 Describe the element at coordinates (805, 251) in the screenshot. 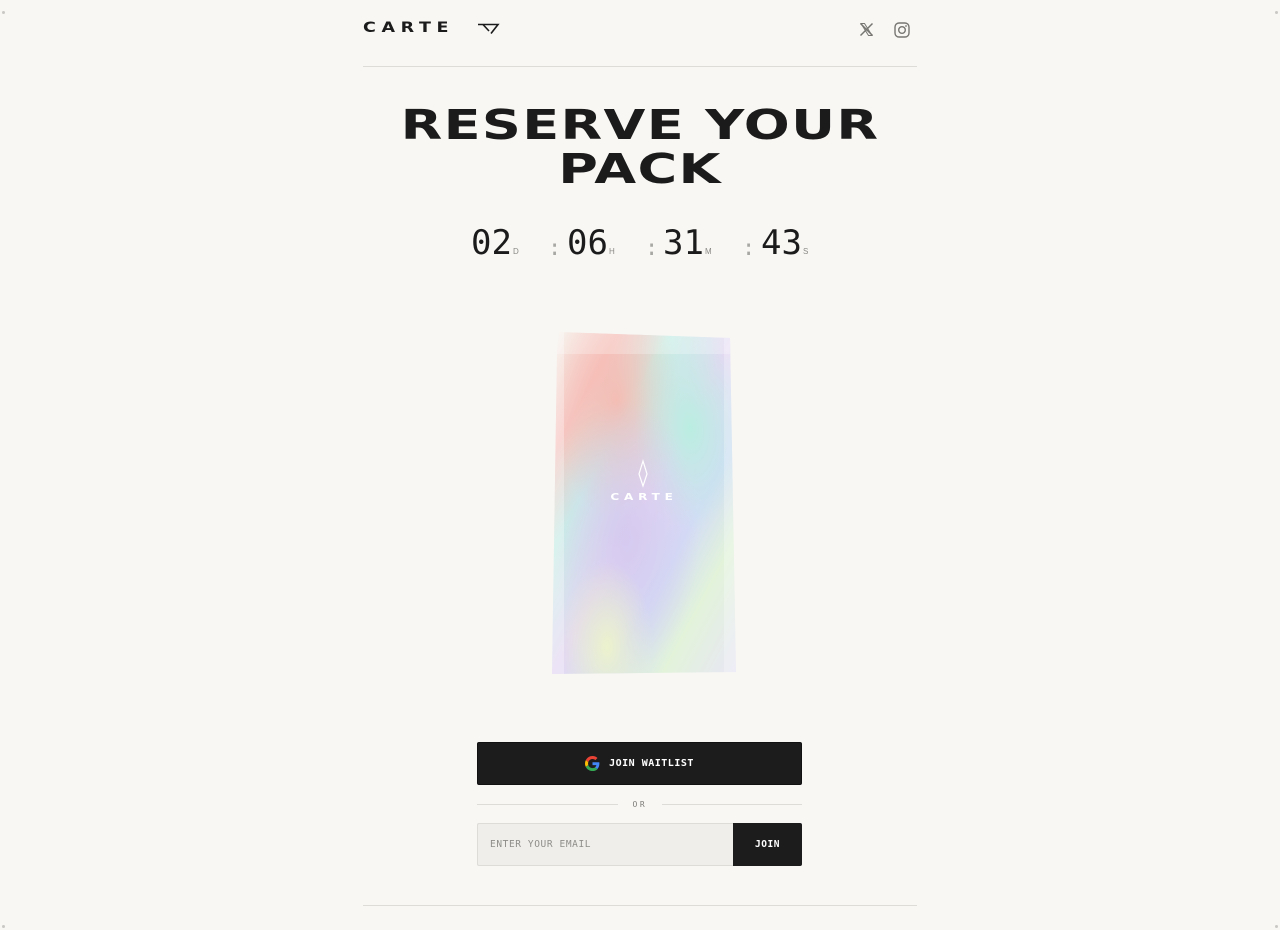

I see `seconds-label: S` at that location.